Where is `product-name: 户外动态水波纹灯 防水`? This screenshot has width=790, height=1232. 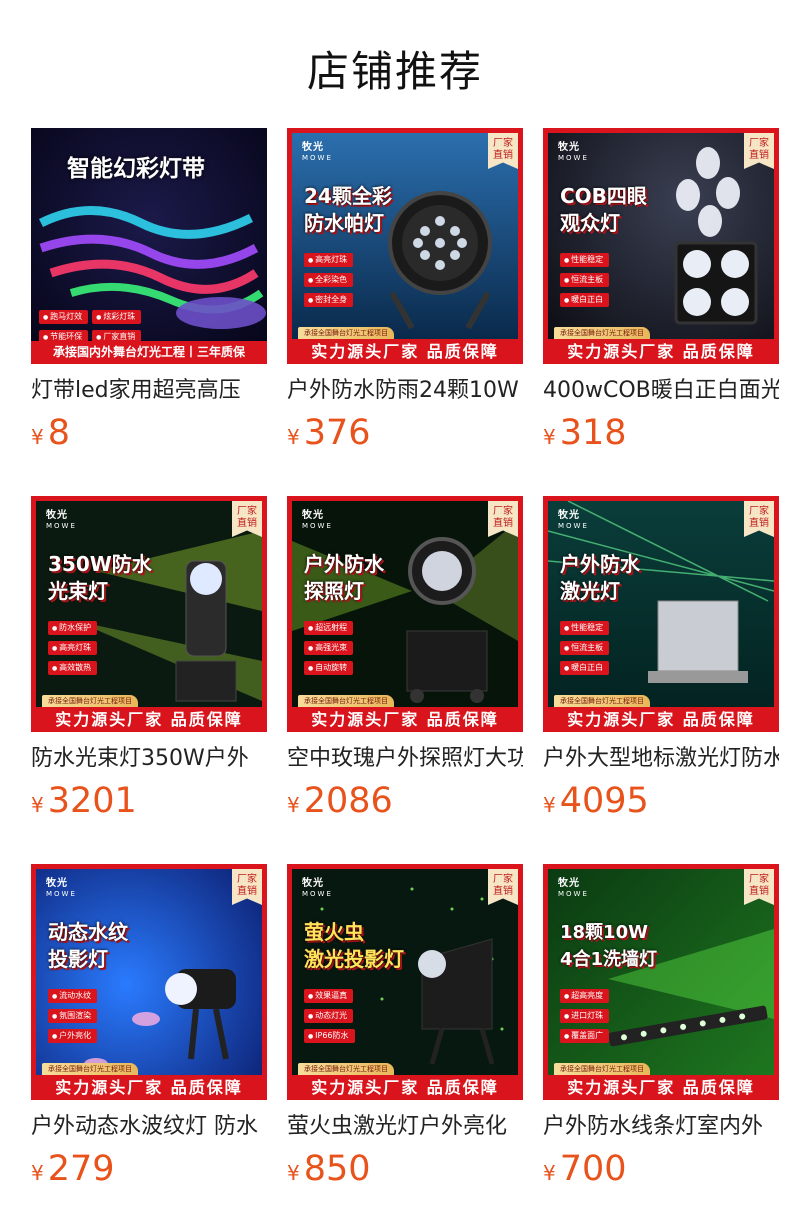
product-name: 户外动态水波纹灯 防水 is located at coordinates (149, 1127).